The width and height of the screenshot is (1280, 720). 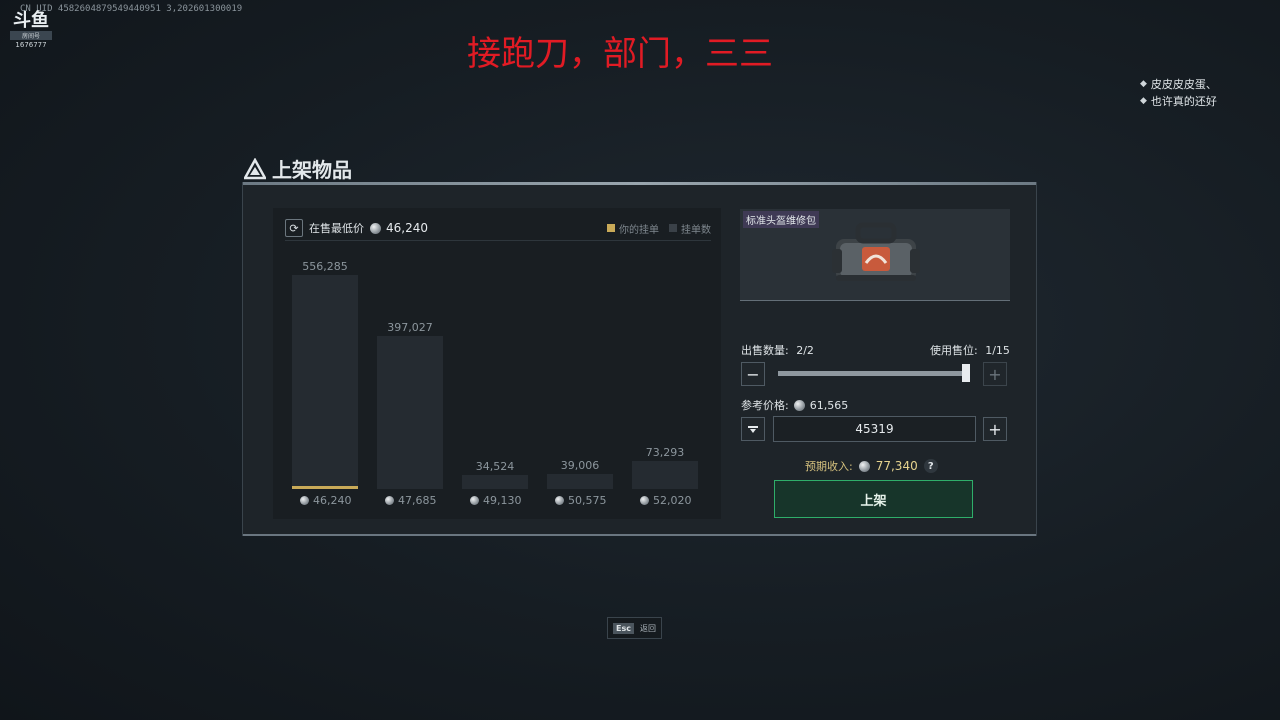 What do you see at coordinates (876, 251) in the screenshot?
I see `repair-bag-icon` at bounding box center [876, 251].